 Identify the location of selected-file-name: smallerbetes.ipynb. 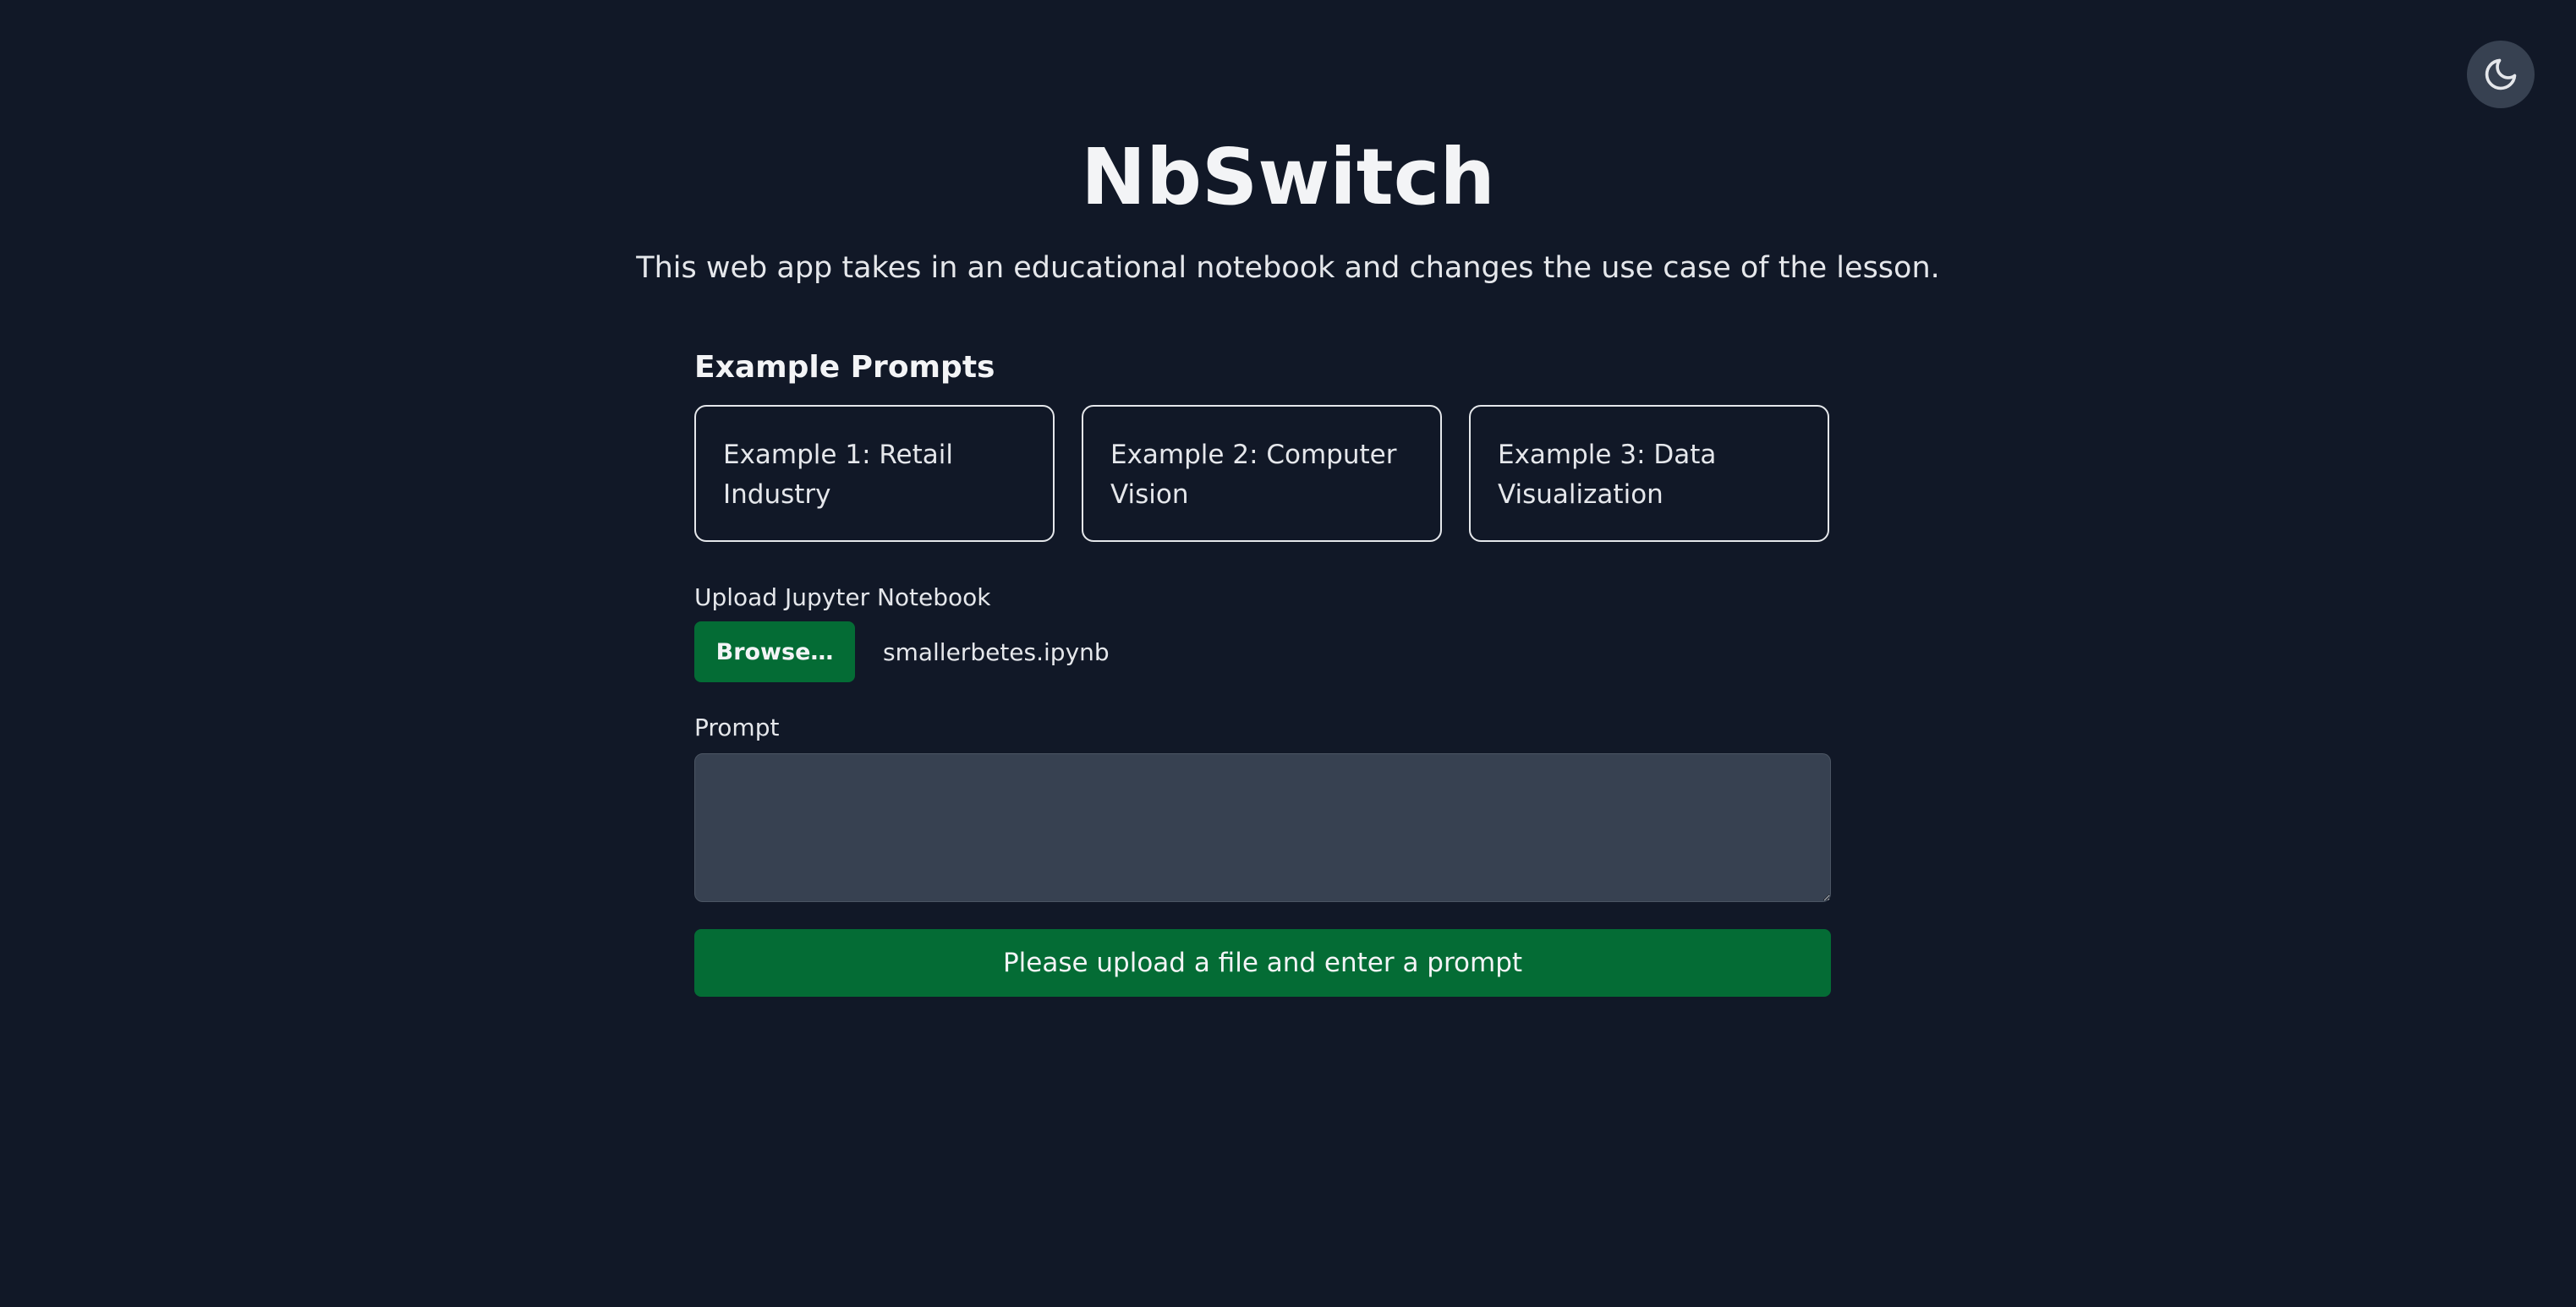
(996, 651).